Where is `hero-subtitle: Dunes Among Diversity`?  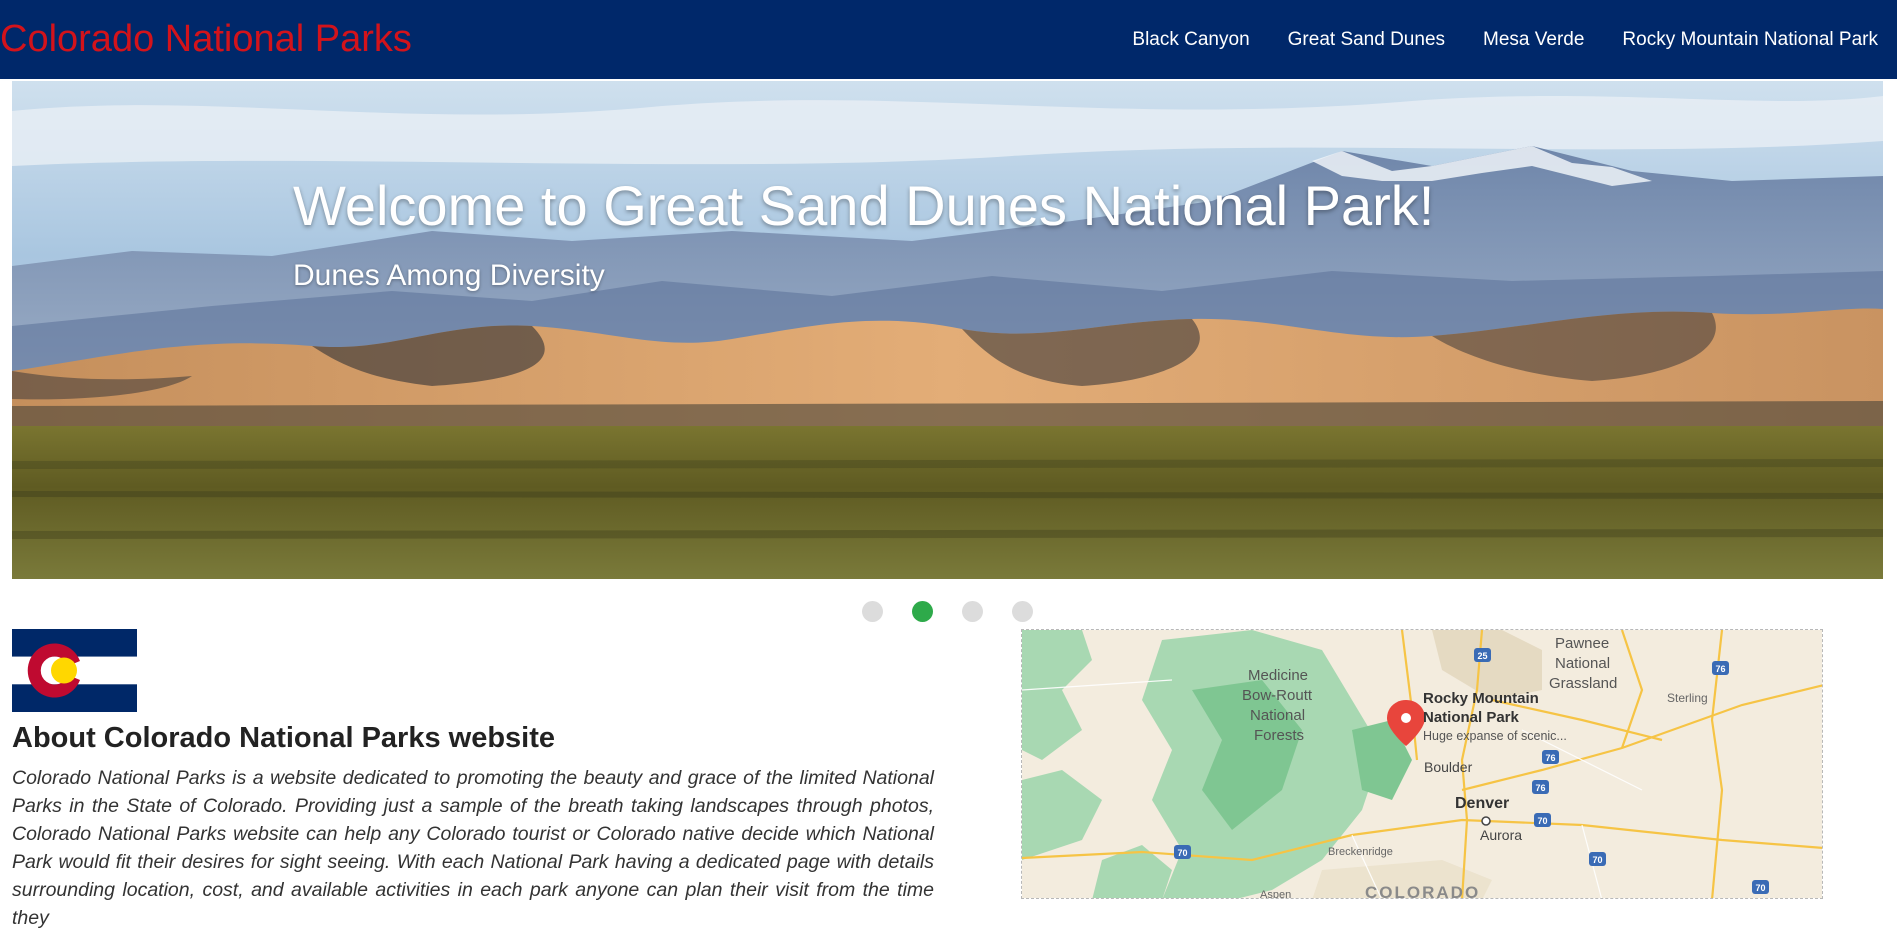 hero-subtitle: Dunes Among Diversity is located at coordinates (449, 275).